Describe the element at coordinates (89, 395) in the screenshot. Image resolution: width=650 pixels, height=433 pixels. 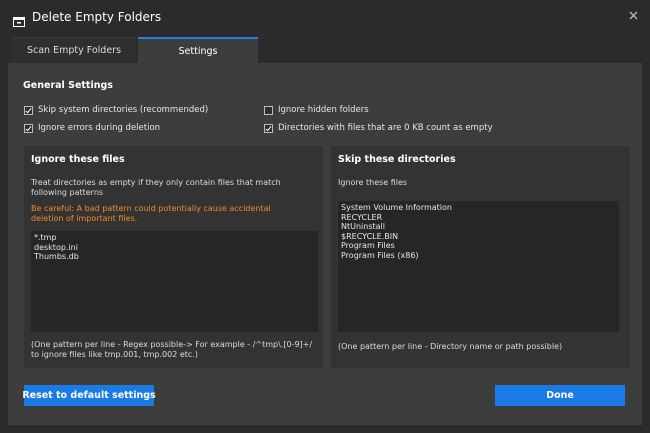
I see `reset-defaults-button: Reset to default settings` at that location.